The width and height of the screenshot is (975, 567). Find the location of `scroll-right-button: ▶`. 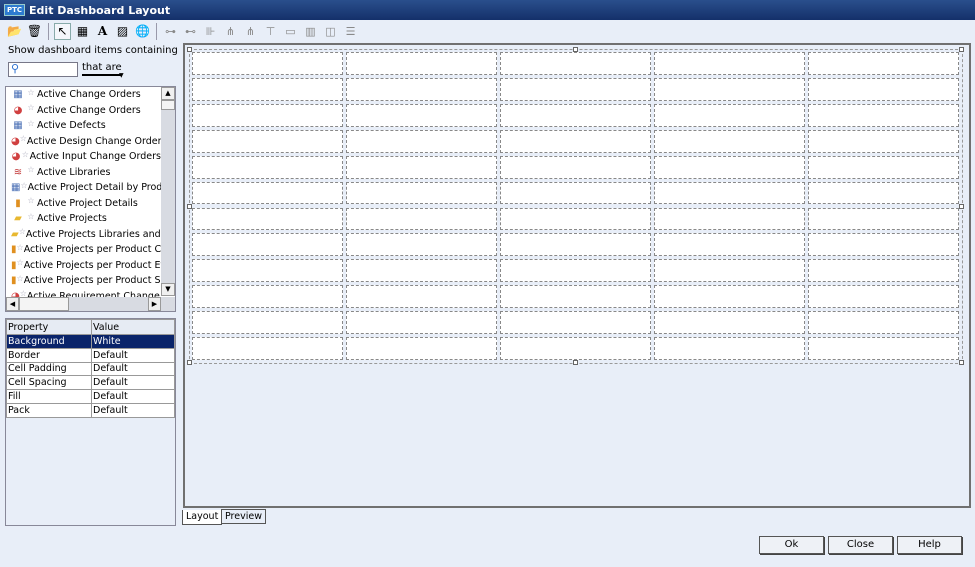

scroll-right-button: ▶ is located at coordinates (154, 304).